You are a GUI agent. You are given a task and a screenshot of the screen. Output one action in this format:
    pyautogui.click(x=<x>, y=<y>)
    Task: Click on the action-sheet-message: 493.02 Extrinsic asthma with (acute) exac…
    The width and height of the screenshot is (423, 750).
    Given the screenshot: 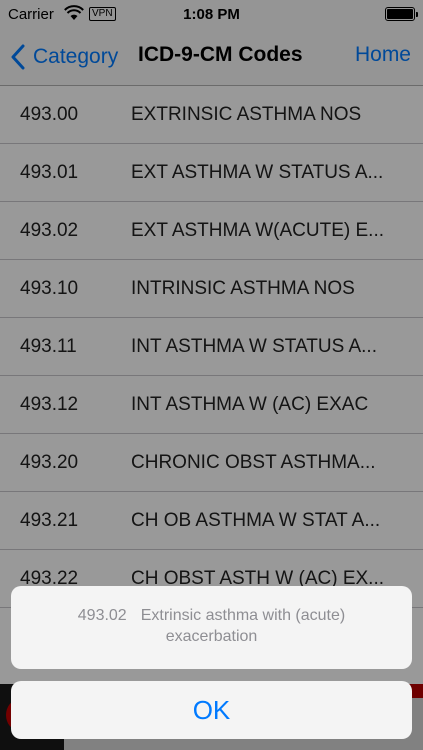 What is the action you would take?
    pyautogui.click(x=211, y=627)
    